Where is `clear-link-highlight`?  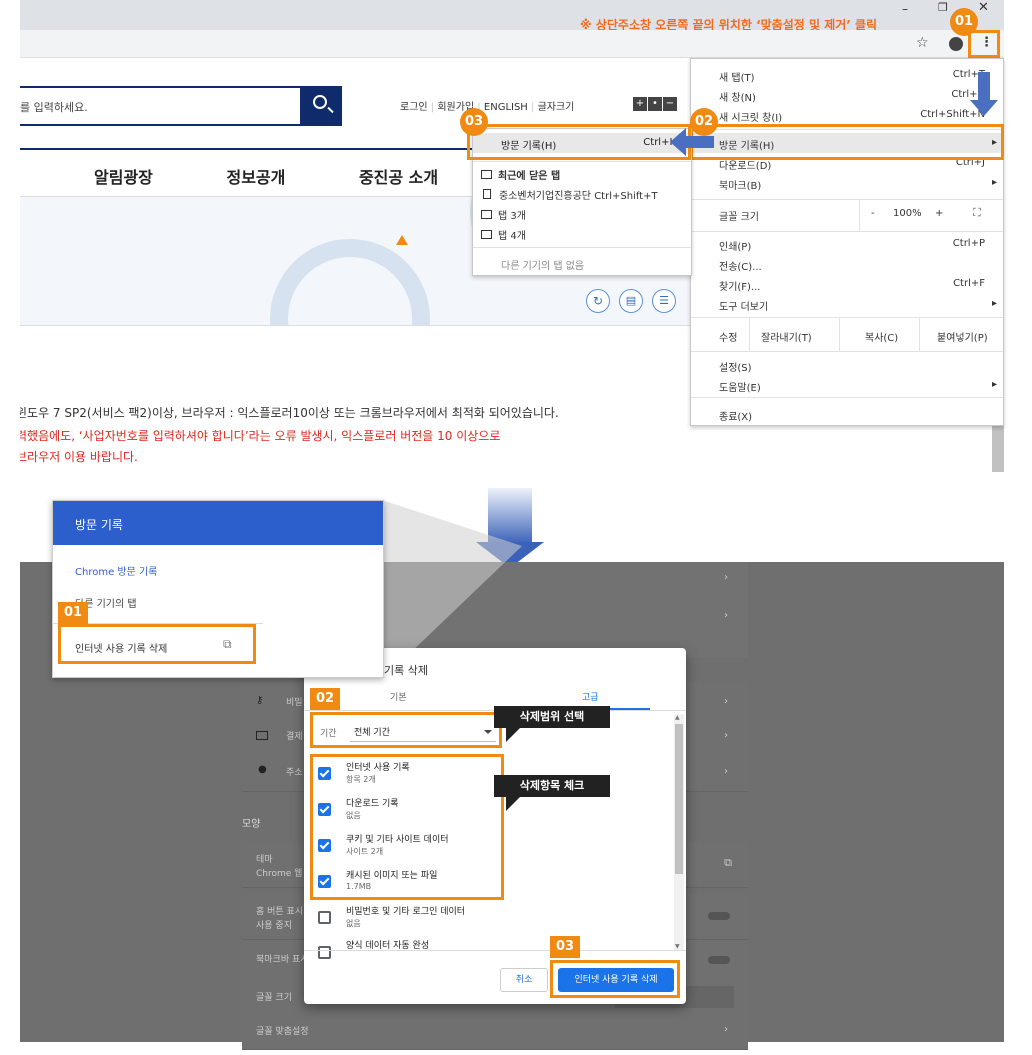
clear-link-highlight is located at coordinates (157, 644).